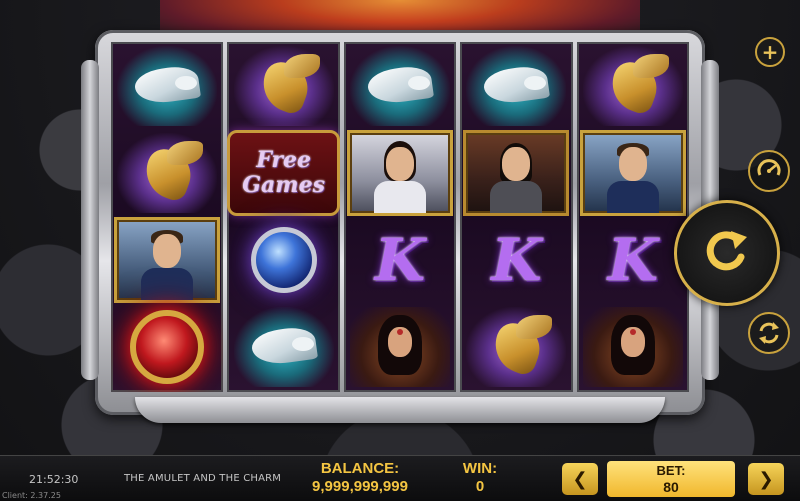 The width and height of the screenshot is (800, 501). I want to click on balance-label: BALANCE:, so click(360, 468).